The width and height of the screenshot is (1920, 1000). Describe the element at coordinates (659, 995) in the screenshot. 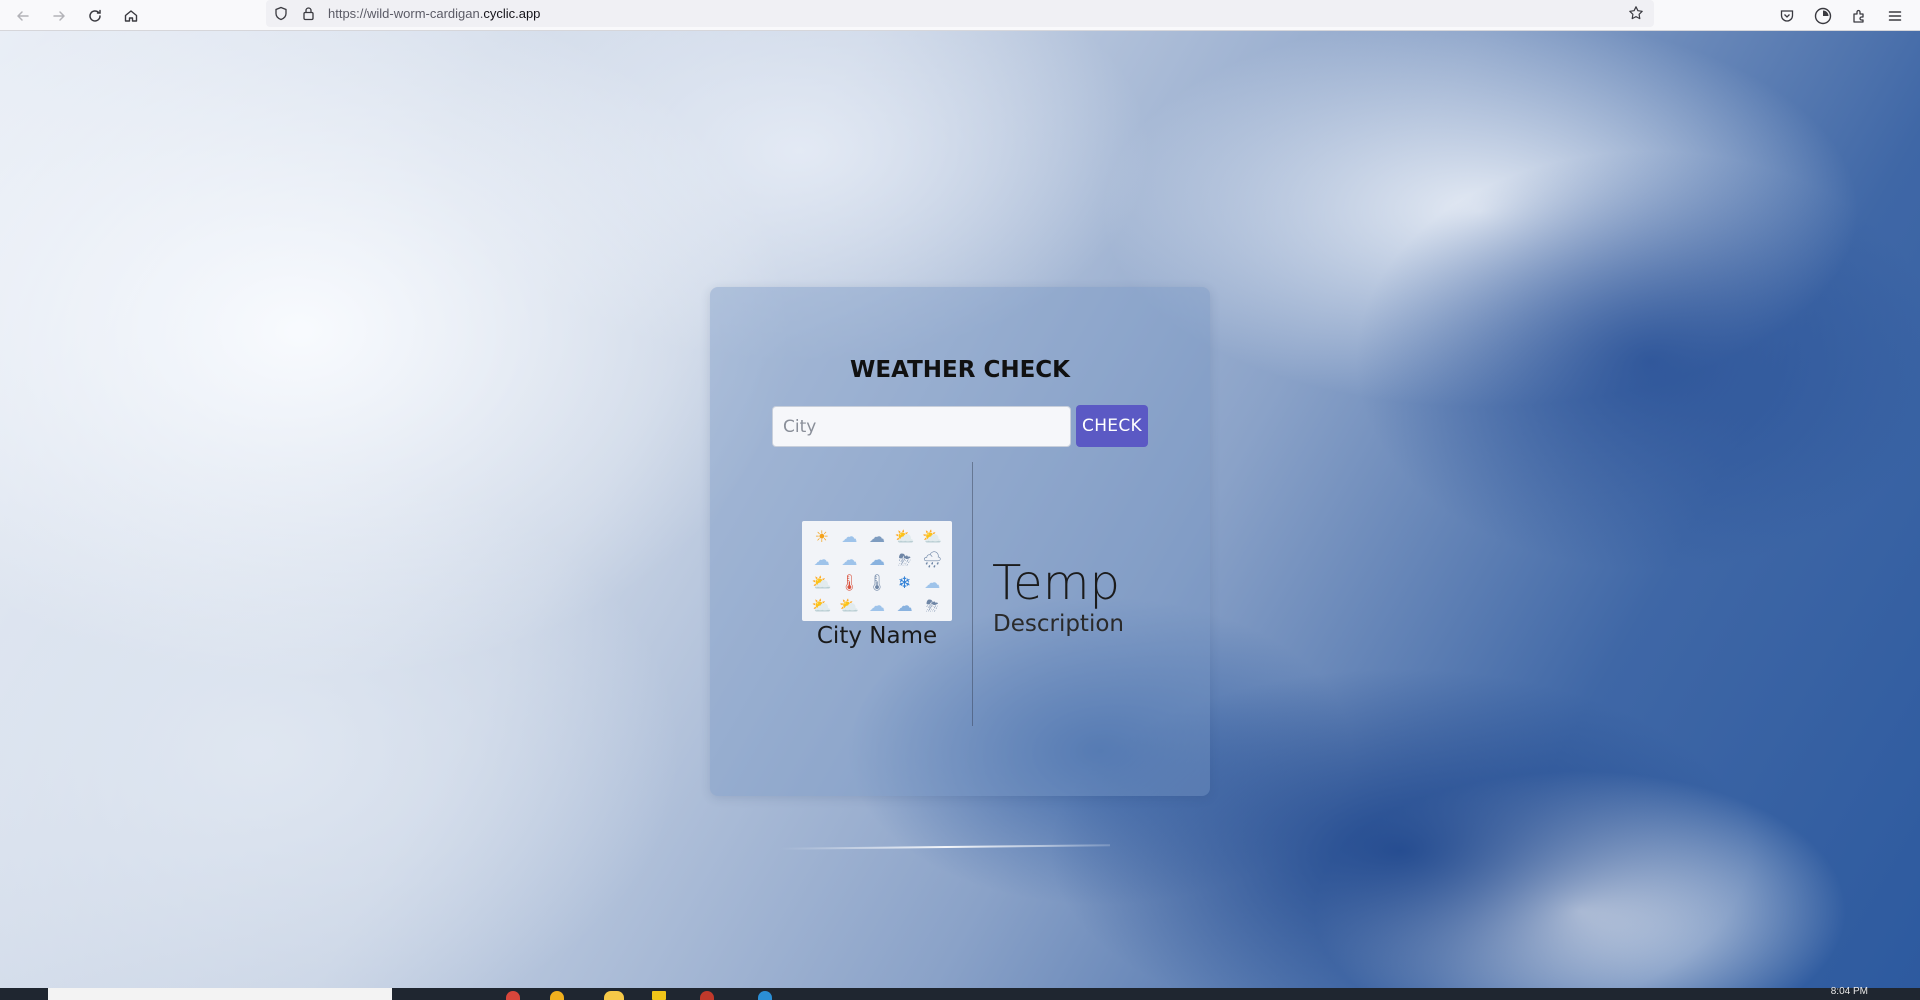

I see `folder-app-icon` at that location.